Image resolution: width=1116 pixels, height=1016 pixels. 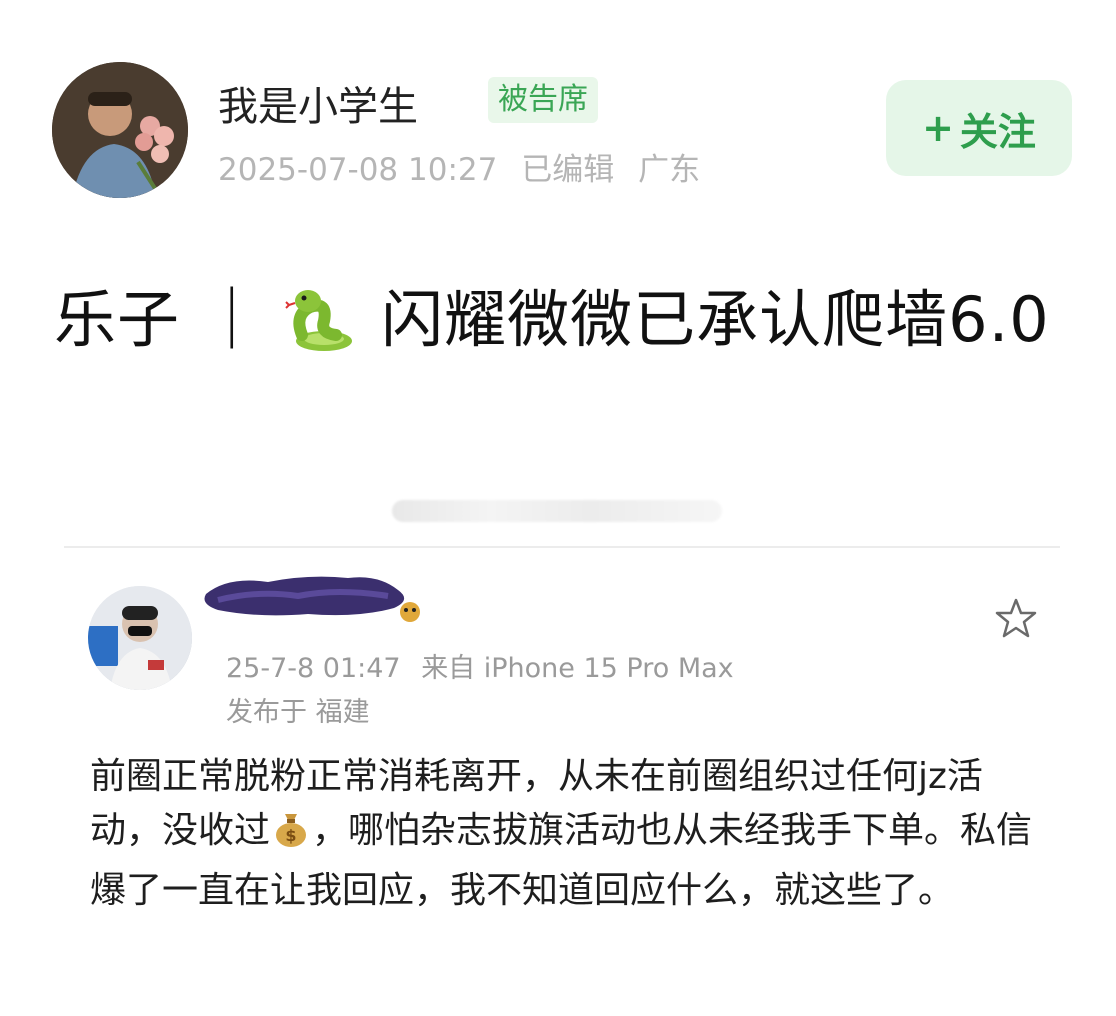 What do you see at coordinates (313, 668) in the screenshot?
I see `quoted-timestamp: 25-7-8 01:47` at bounding box center [313, 668].